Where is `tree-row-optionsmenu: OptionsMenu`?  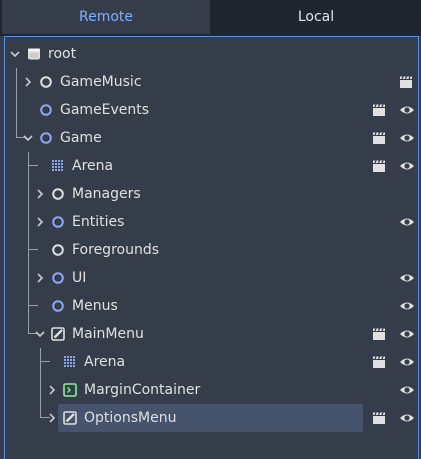
tree-row-optionsmenu: OptionsMenu is located at coordinates (210, 418).